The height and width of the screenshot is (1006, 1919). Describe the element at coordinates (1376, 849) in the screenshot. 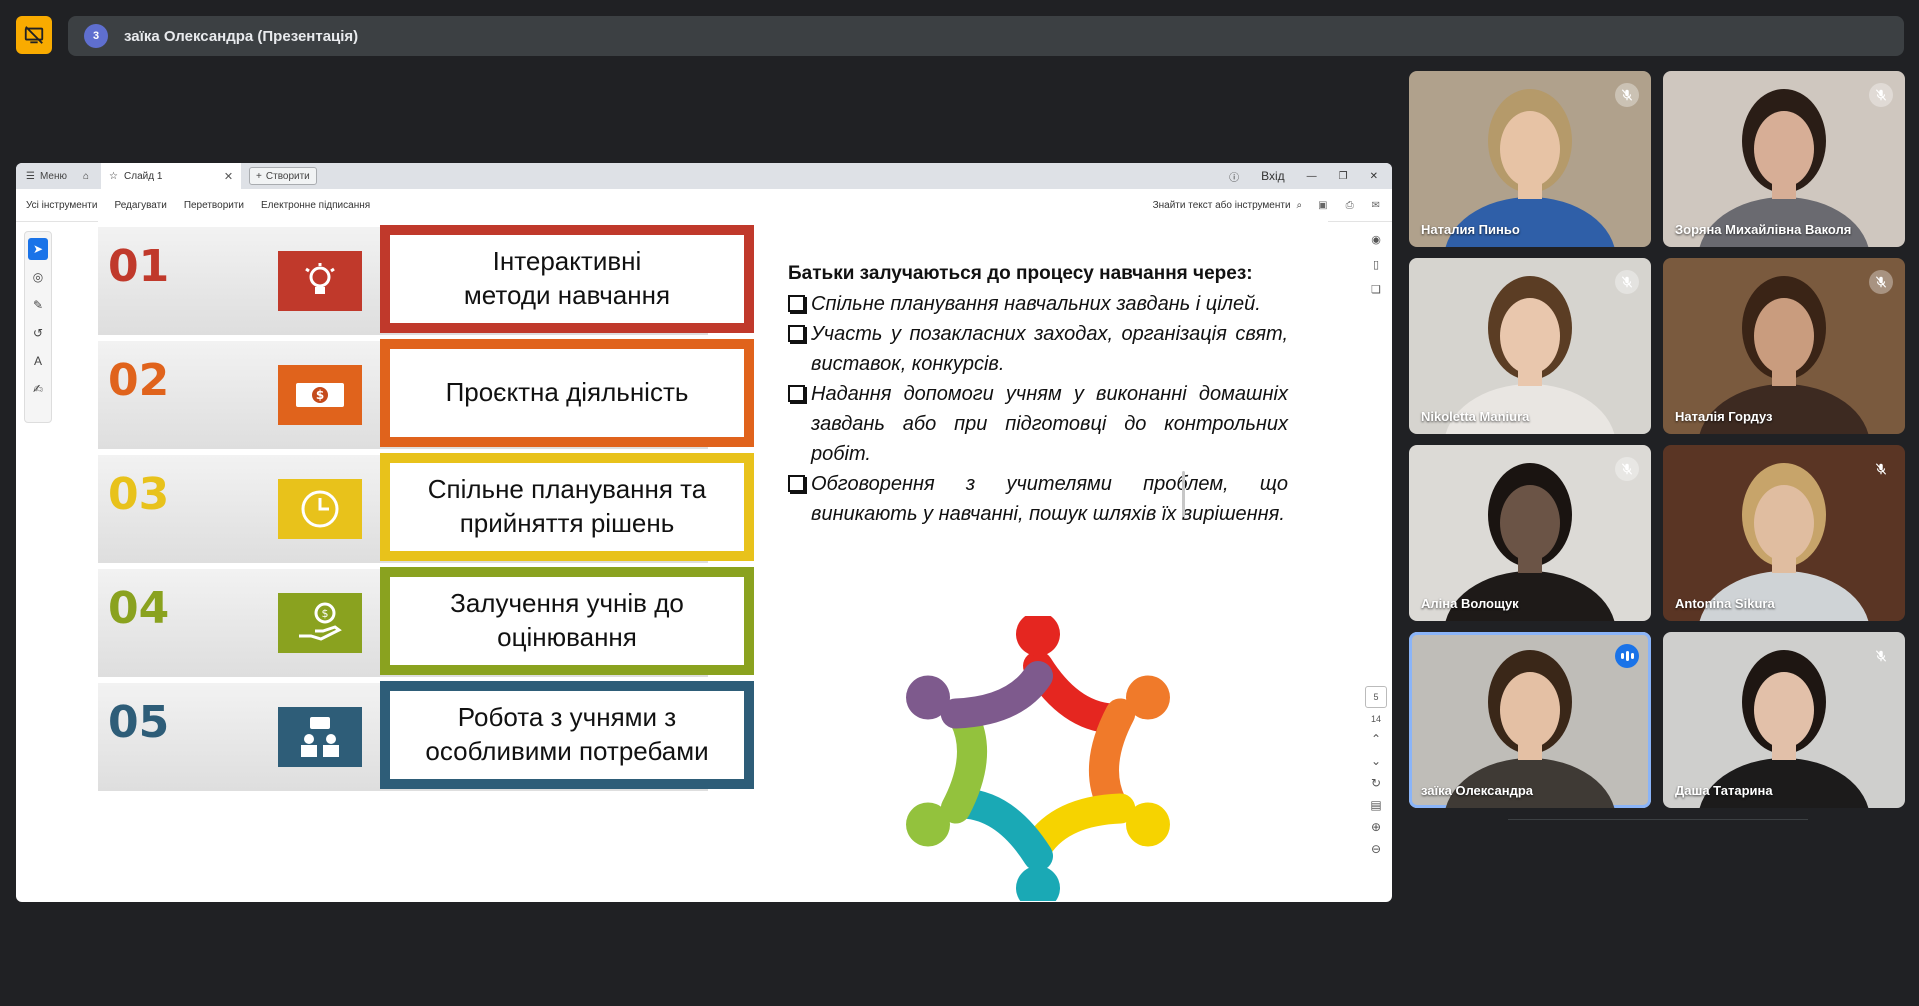

I see `zoom-out-icon: ⊖` at that location.